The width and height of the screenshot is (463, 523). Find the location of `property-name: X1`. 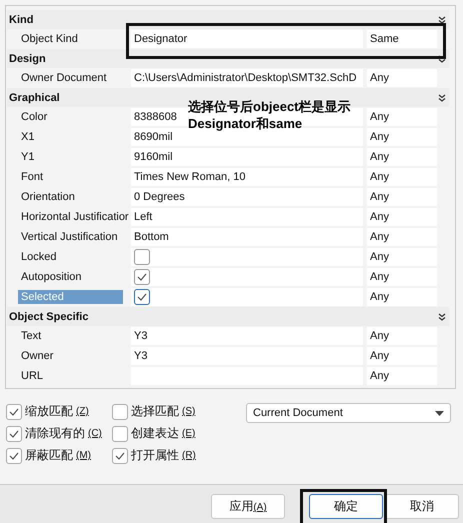

property-name: X1 is located at coordinates (27, 137).